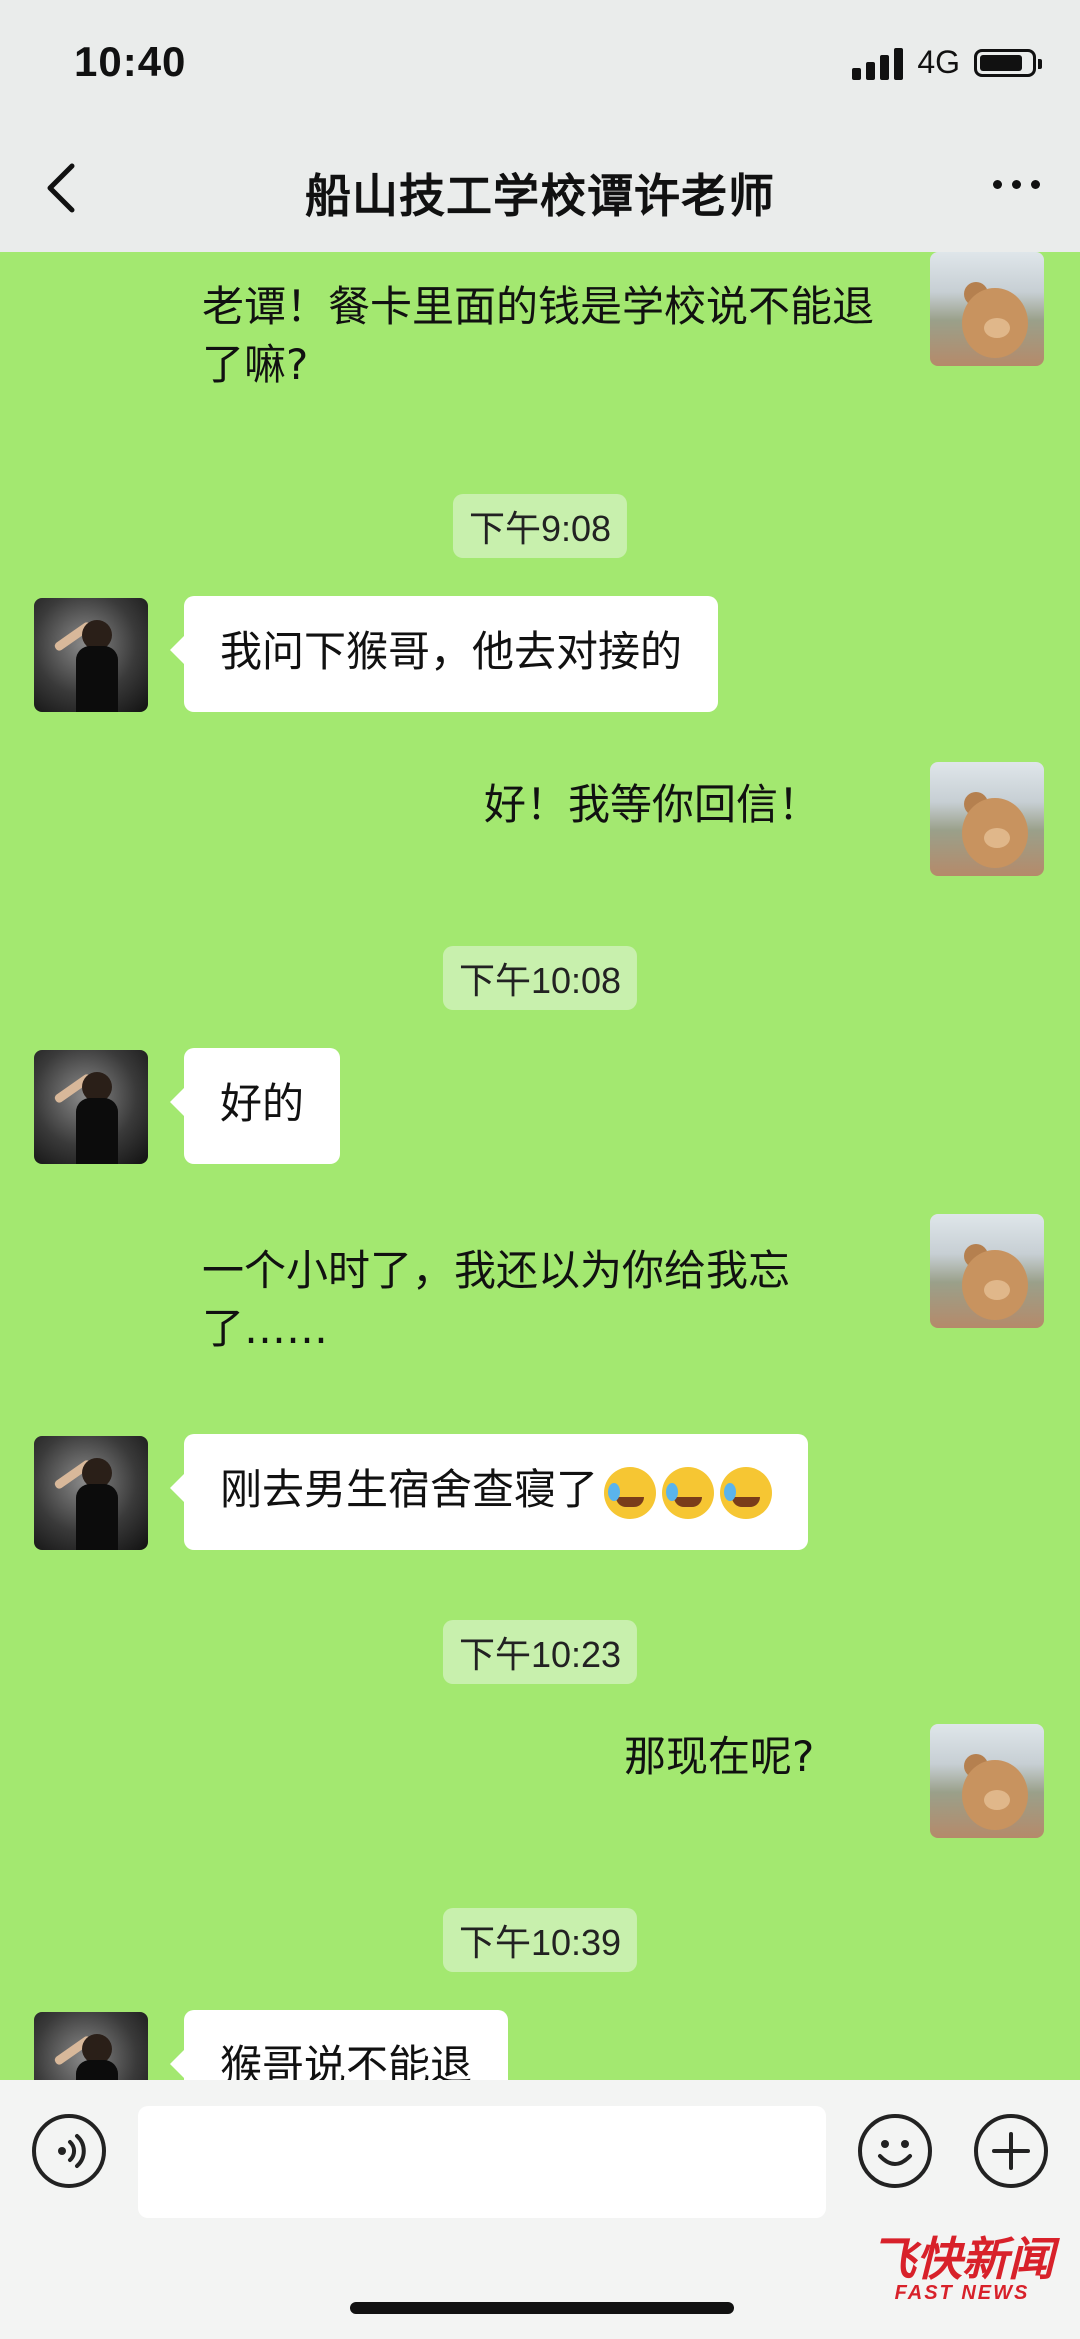 The height and width of the screenshot is (2339, 1080). What do you see at coordinates (962, 2259) in the screenshot?
I see `watermark-main: 飞快新闻` at bounding box center [962, 2259].